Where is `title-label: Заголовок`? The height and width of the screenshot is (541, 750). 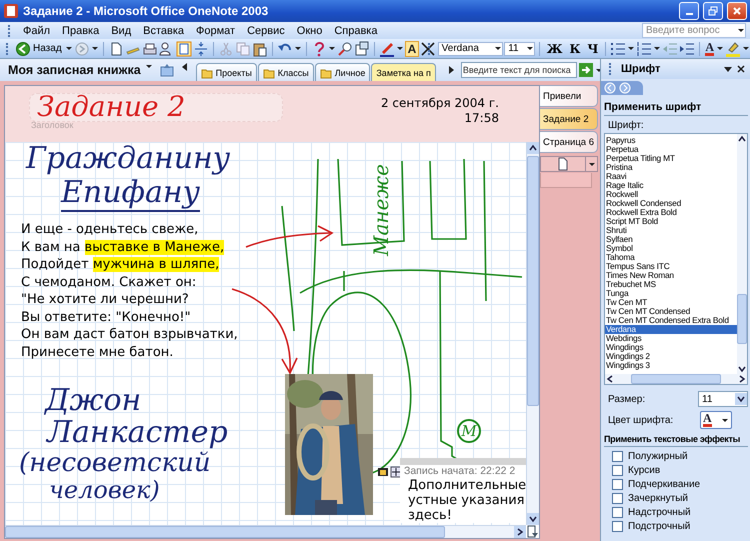 title-label: Заголовок is located at coordinates (52, 125).